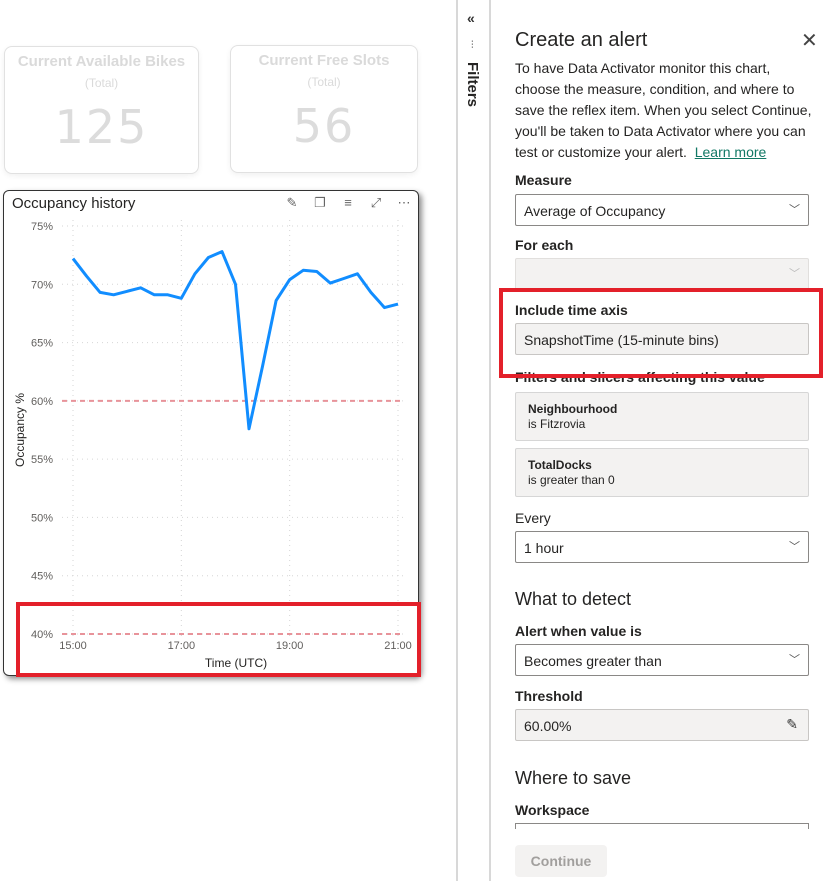 This screenshot has width=827, height=881. What do you see at coordinates (543, 180) in the screenshot?
I see `measure-label: Measure` at bounding box center [543, 180].